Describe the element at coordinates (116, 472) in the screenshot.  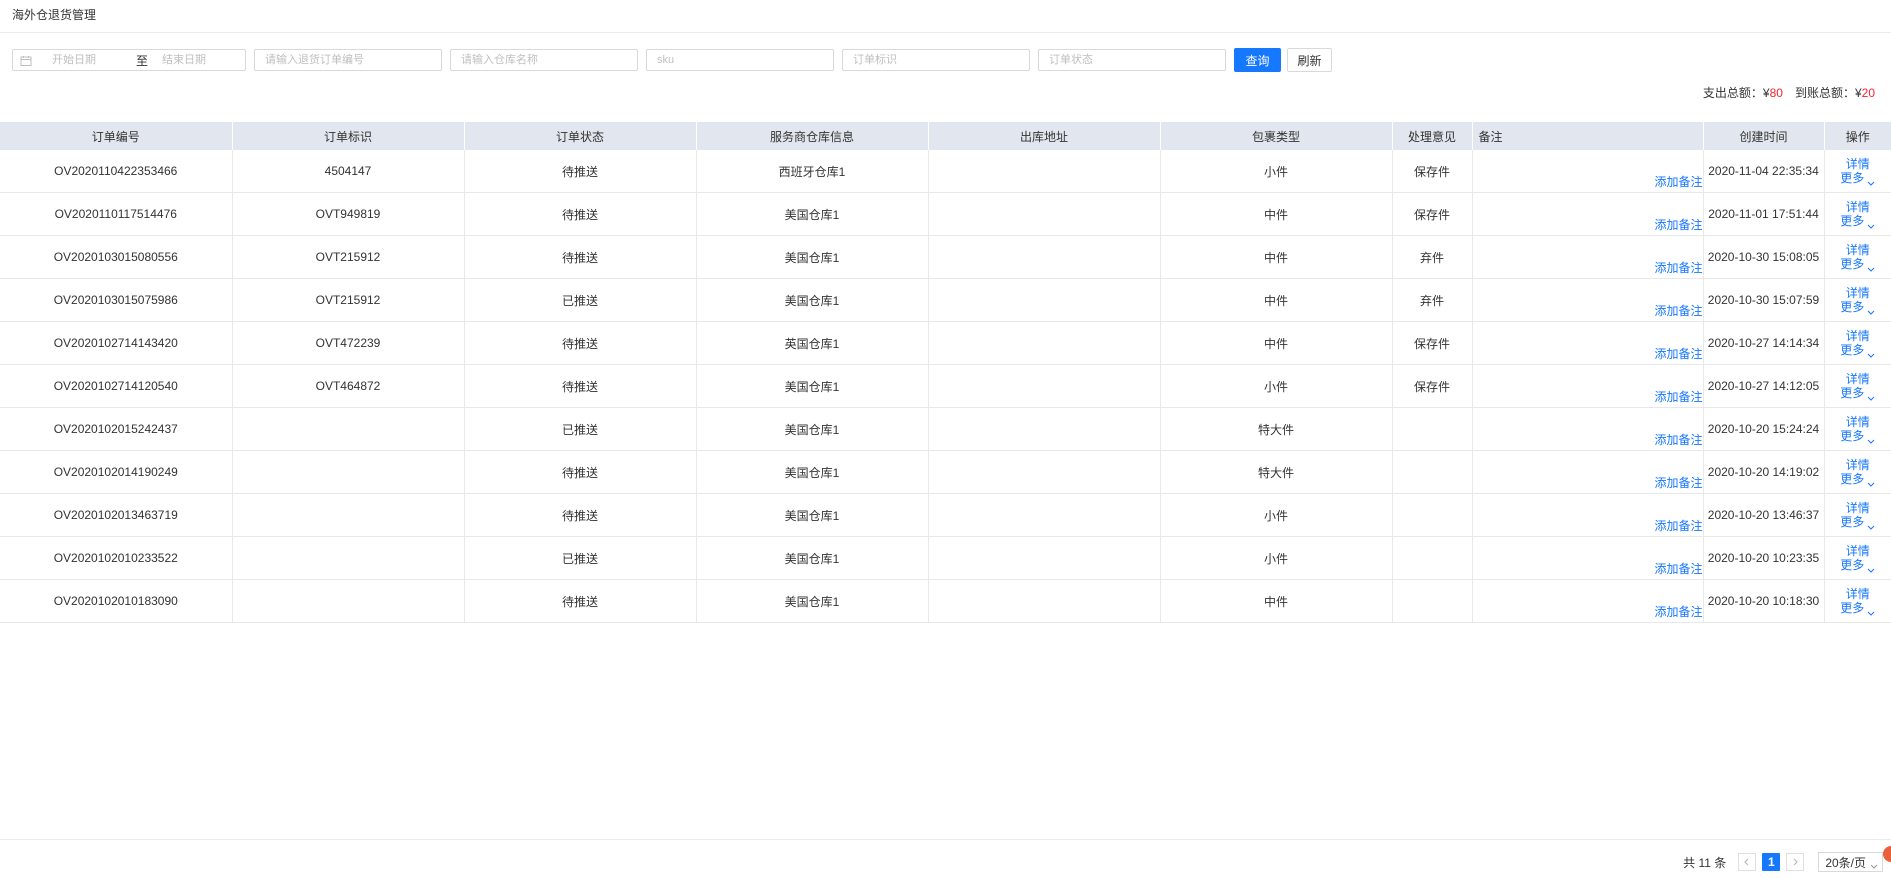
I see `cell-order-no: OV2020102014190249` at that location.